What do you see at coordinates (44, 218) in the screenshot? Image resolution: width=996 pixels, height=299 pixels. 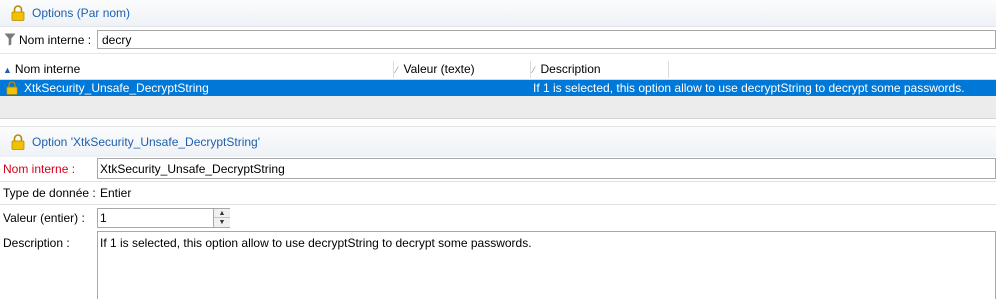 I see `value-label: Valeur (entier) :` at bounding box center [44, 218].